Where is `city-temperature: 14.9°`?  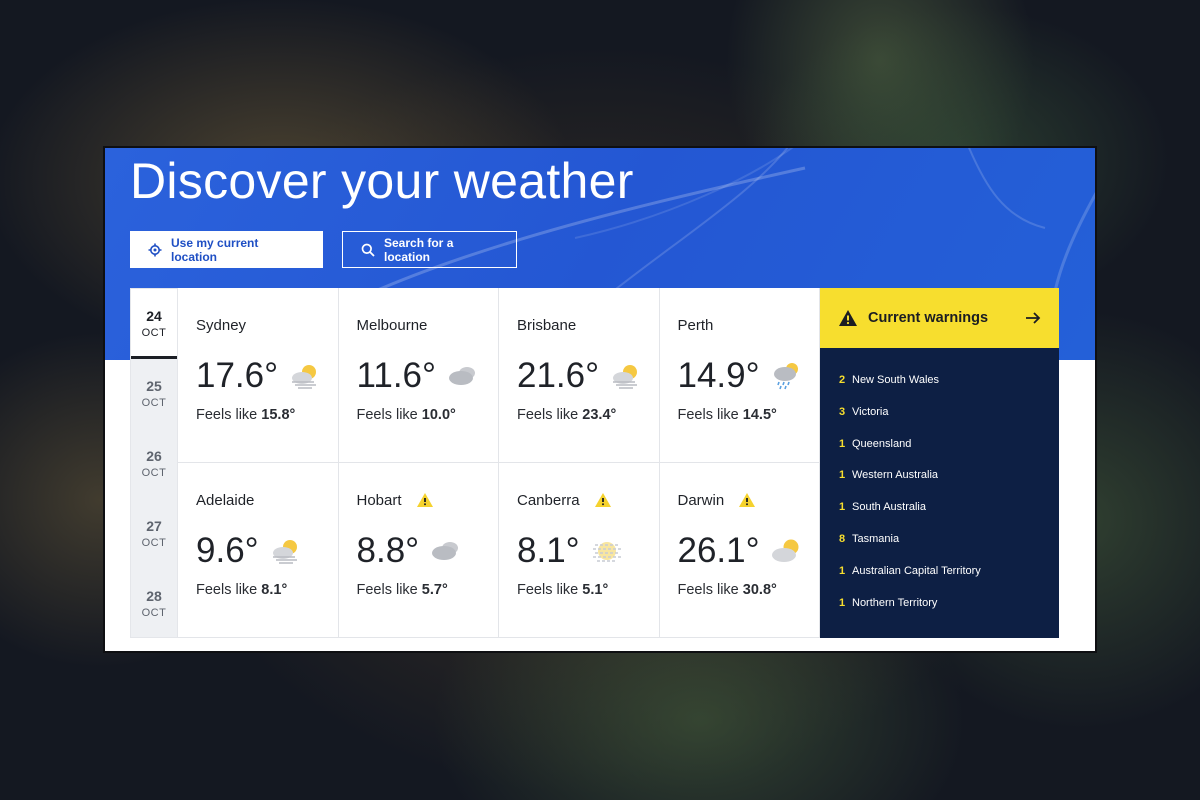 city-temperature: 14.9° is located at coordinates (718, 375).